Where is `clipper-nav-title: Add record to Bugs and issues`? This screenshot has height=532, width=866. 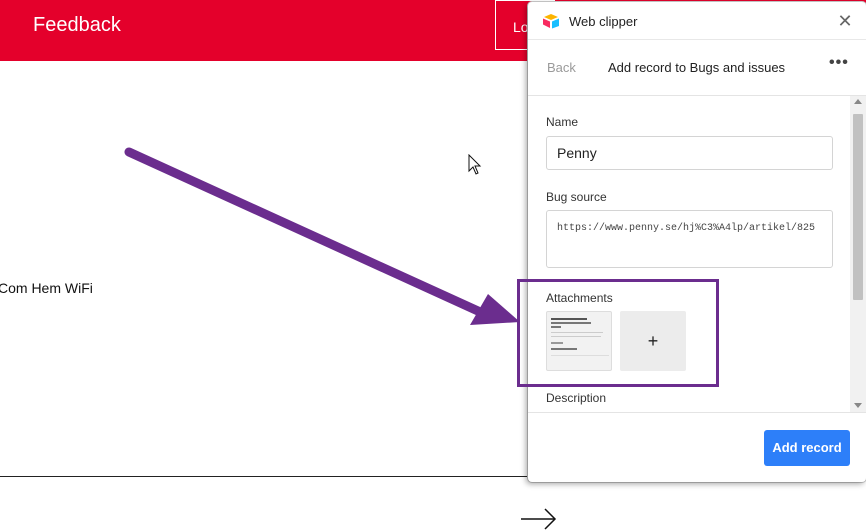
clipper-nav-title: Add record to Bugs and issues is located at coordinates (697, 67).